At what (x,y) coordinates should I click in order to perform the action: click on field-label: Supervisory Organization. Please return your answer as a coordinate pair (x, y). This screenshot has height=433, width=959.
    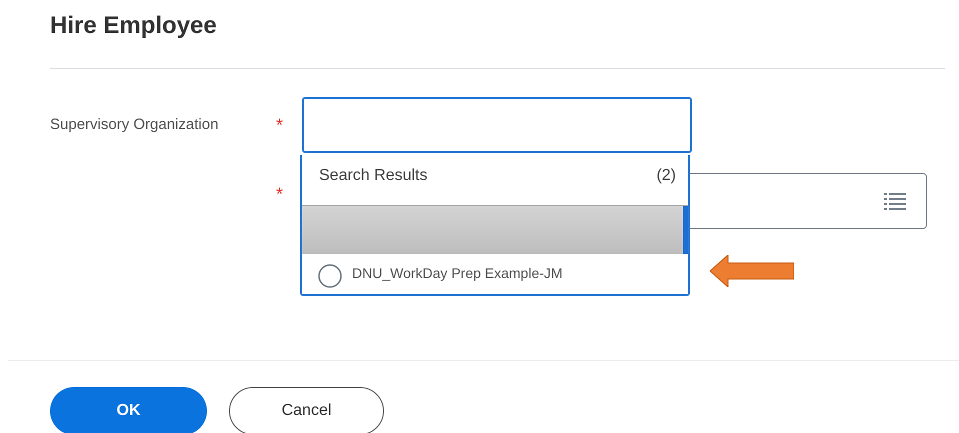
    Looking at the image, I should click on (134, 125).